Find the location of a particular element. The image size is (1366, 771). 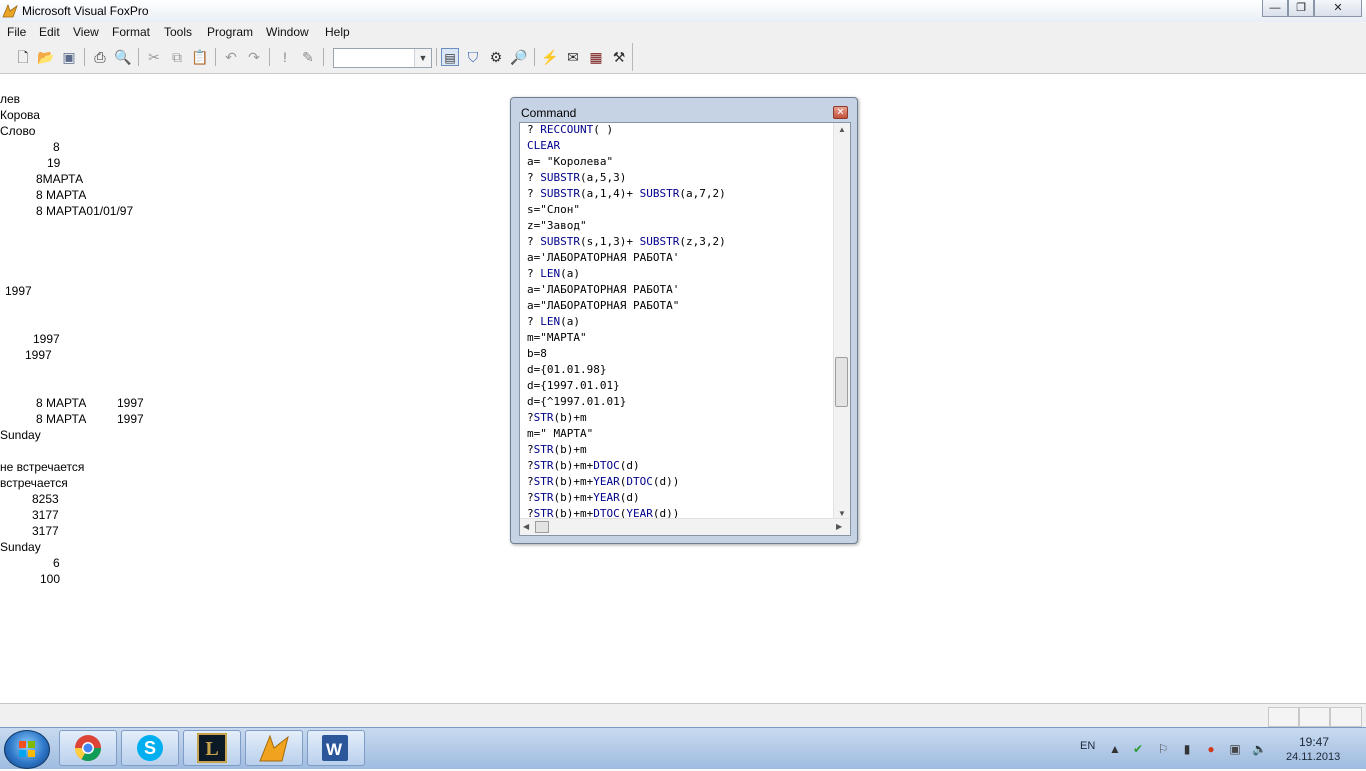

code-text: m=" МАРТА" is located at coordinates (560, 433).